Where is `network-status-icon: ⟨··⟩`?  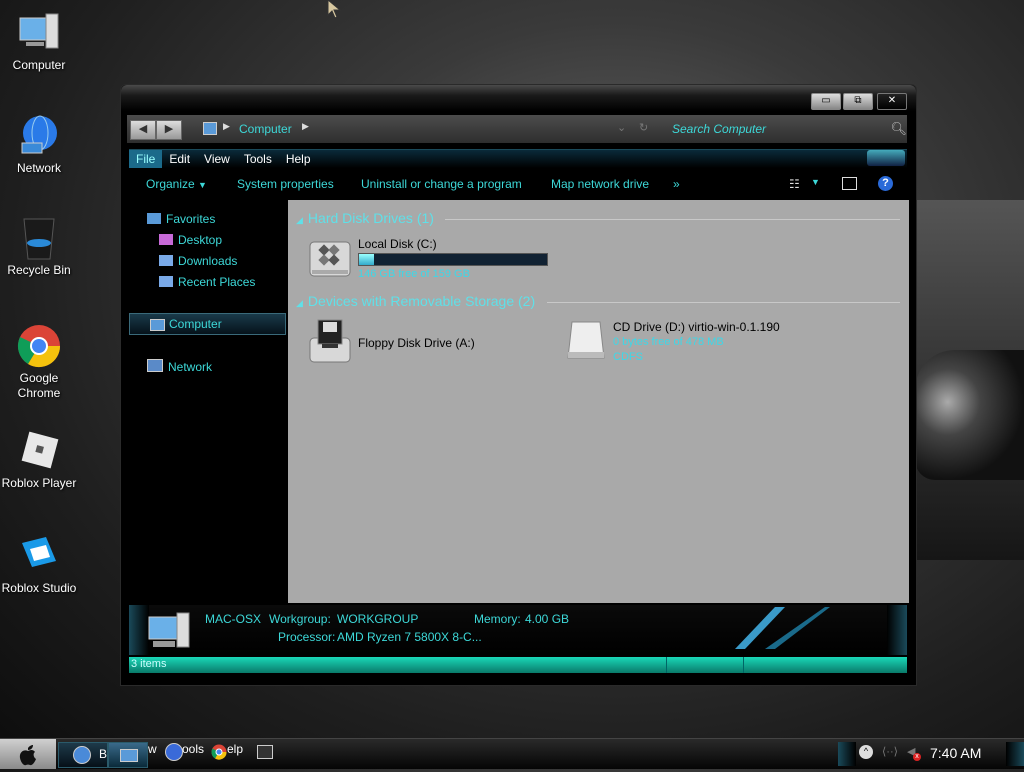 network-status-icon: ⟨··⟩ is located at coordinates (890, 751).